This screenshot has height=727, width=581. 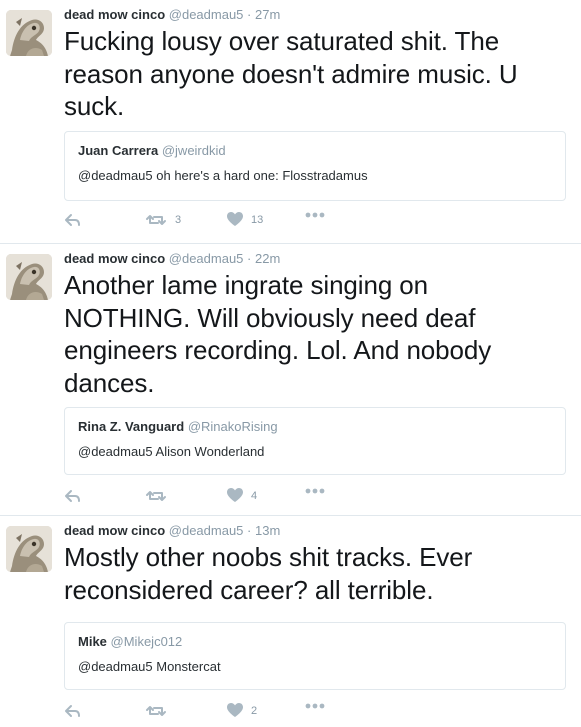 I want to click on like-button: 13, so click(x=245, y=219).